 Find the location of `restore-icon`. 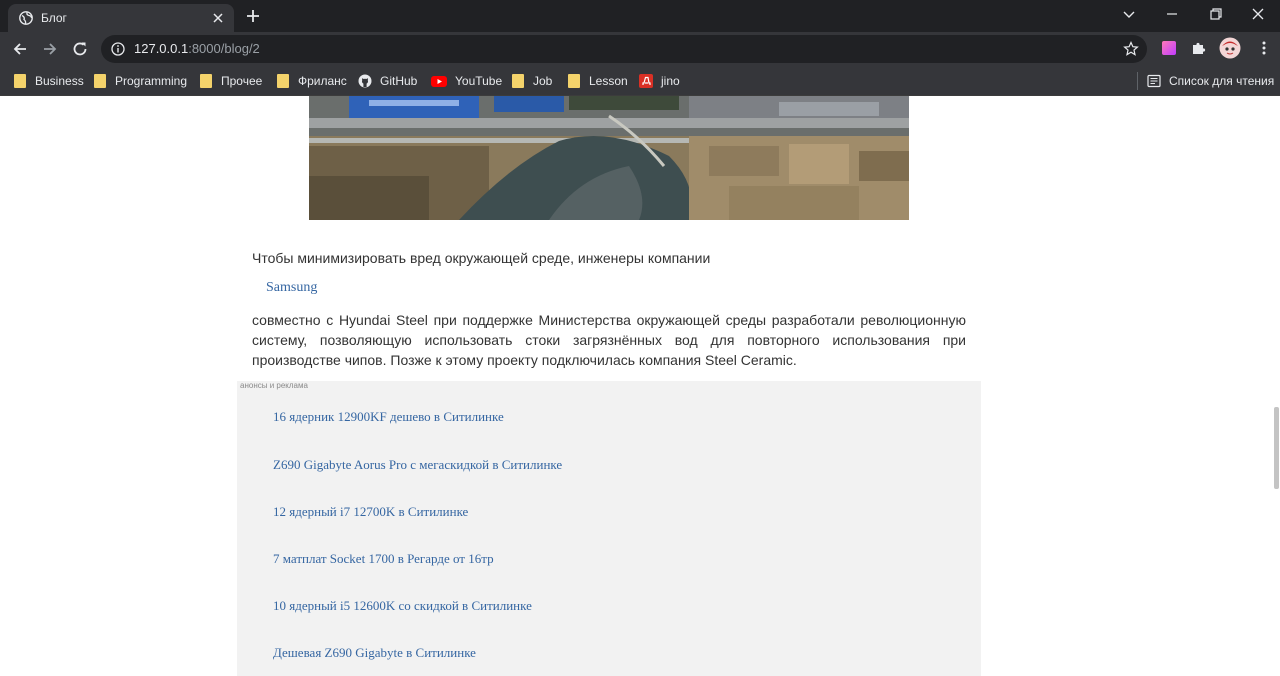

restore-icon is located at coordinates (1215, 14).